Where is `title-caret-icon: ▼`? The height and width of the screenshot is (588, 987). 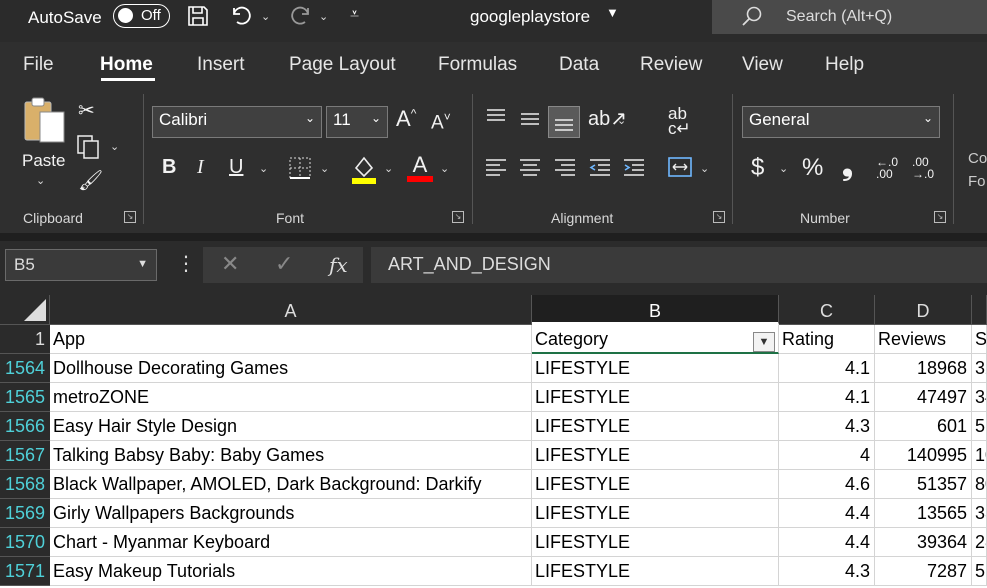
title-caret-icon: ▼ is located at coordinates (612, 12).